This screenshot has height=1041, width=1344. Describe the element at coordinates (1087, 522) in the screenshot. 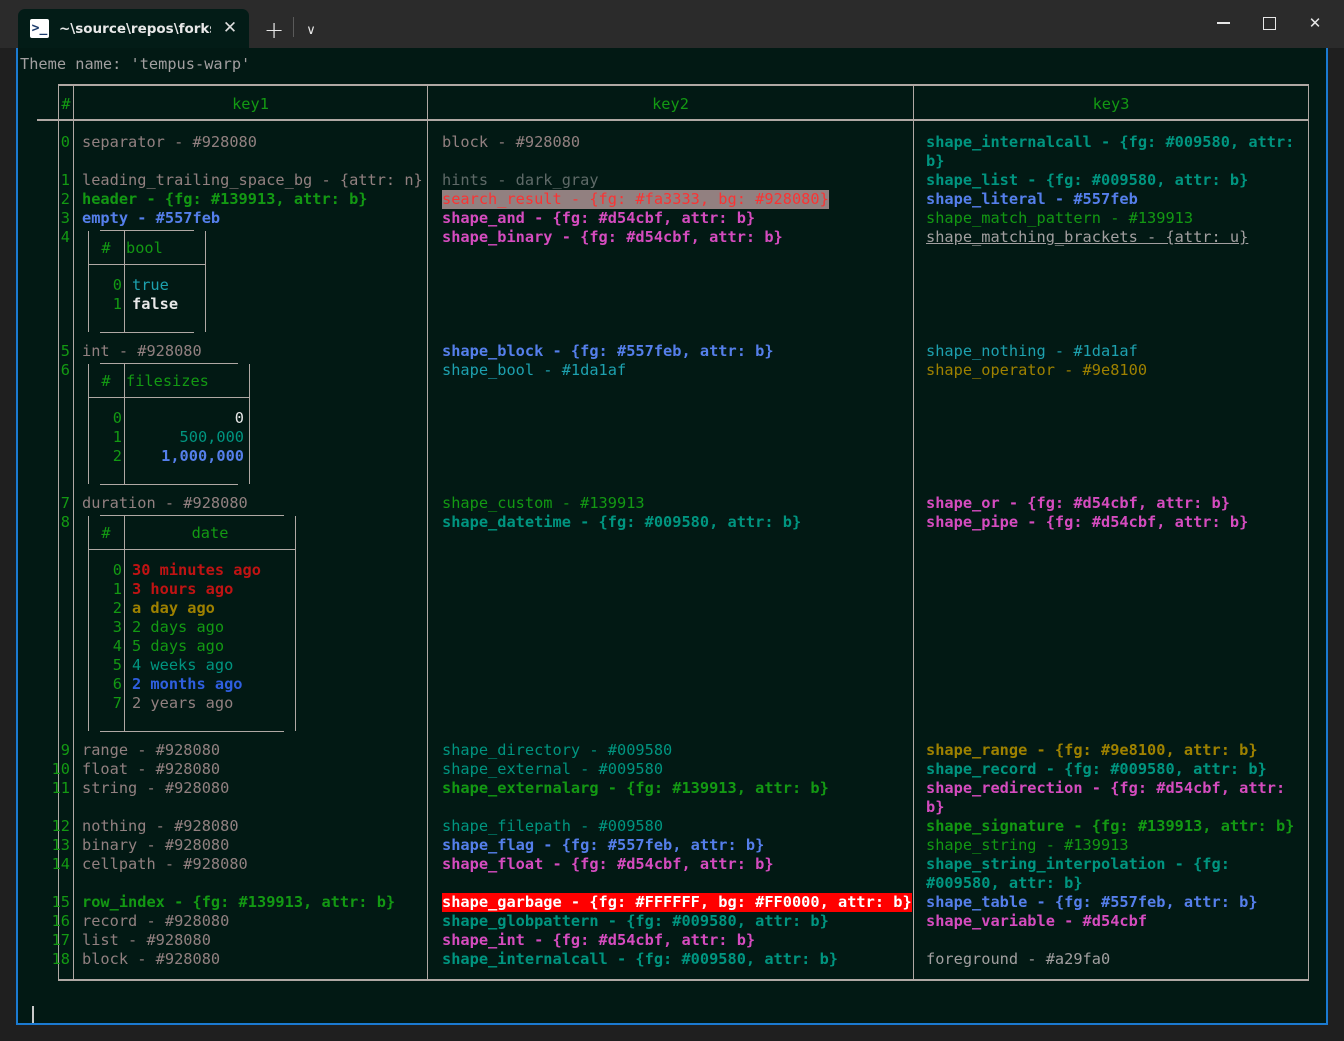

I see `key3-cell: shape_pipe - {fg: #d54cbf, attr: b}` at that location.